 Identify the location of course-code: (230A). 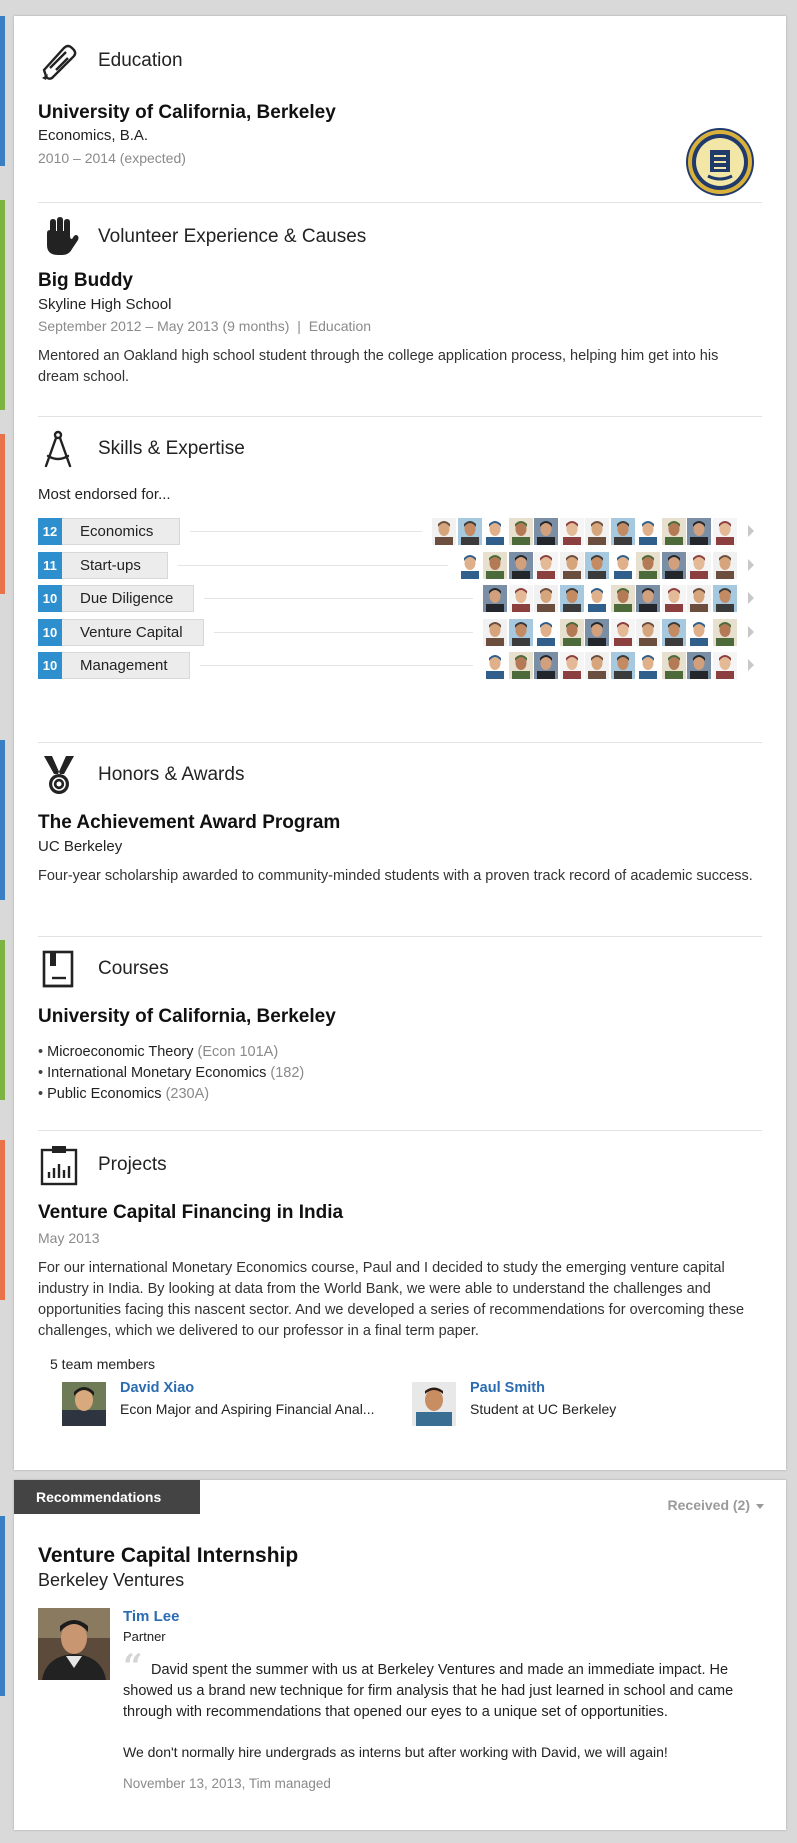
(187, 1094).